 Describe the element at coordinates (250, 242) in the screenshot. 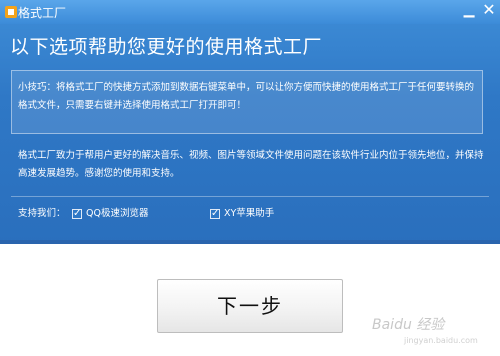

I see `dialog-bottom-edge` at that location.